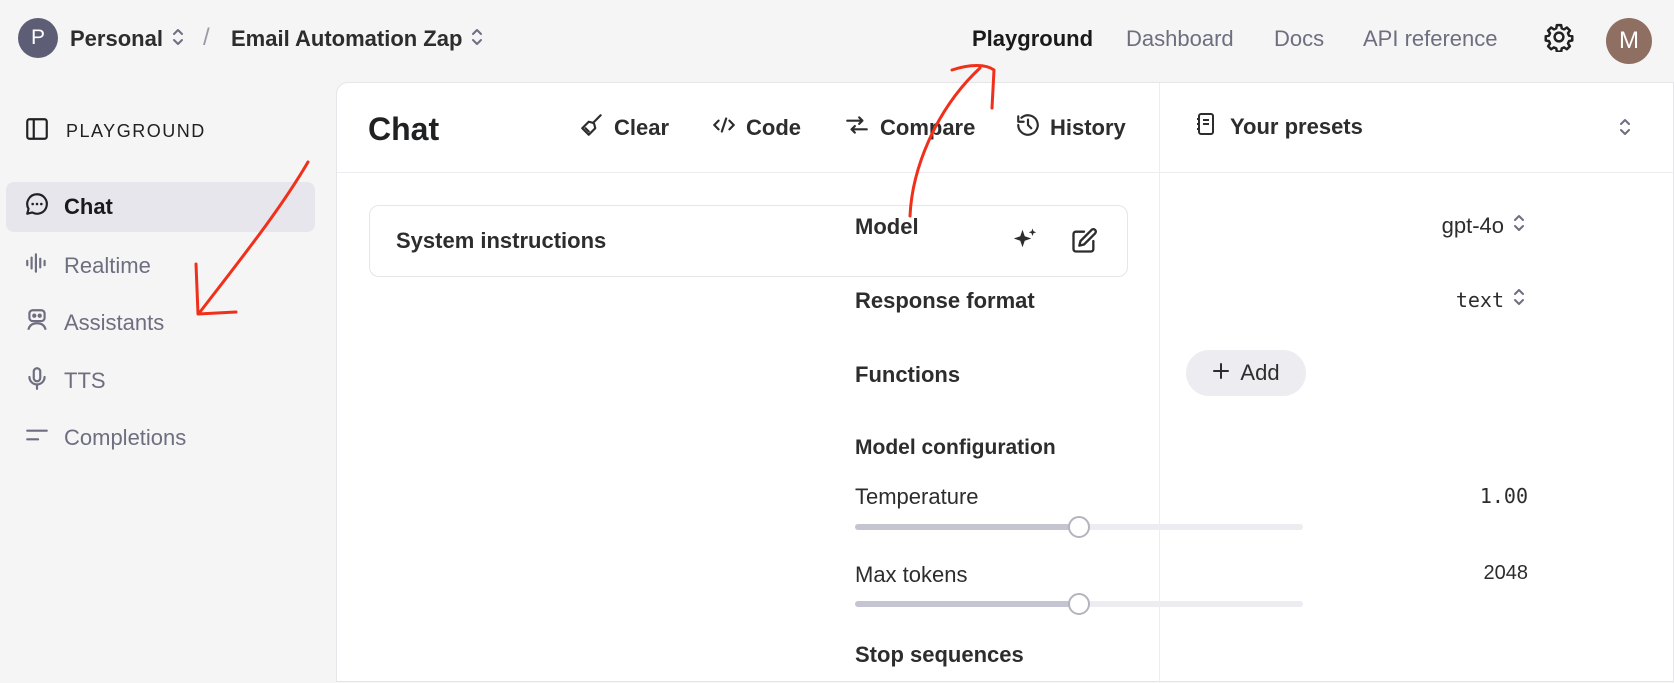 This screenshot has height=683, width=1674. I want to click on waveform-icon, so click(37, 266).